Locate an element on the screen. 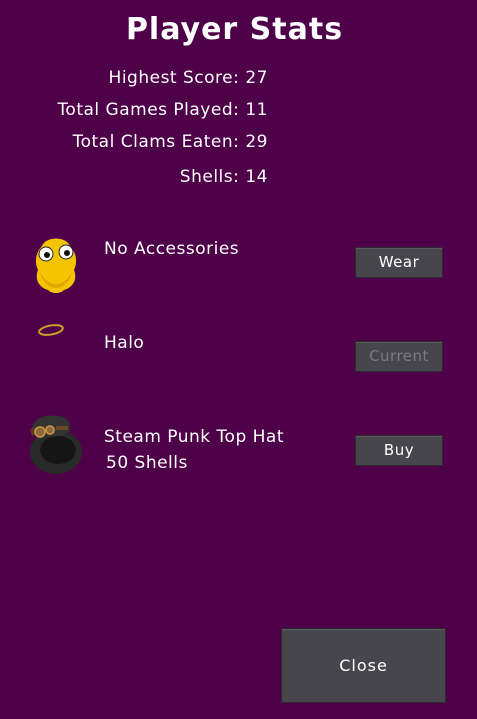 This screenshot has width=477, height=719. close-button: Close is located at coordinates (363, 665).